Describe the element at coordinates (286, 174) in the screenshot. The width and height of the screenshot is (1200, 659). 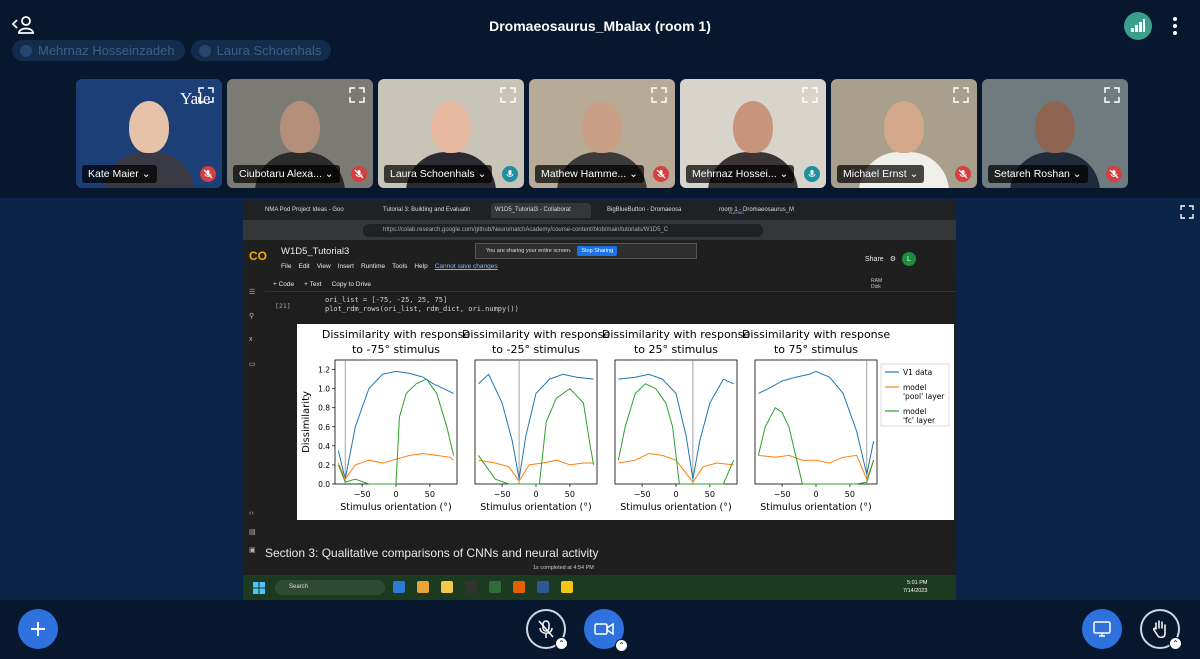
I see `participant-name: Ciubotaru Alexa... ⌄` at that location.